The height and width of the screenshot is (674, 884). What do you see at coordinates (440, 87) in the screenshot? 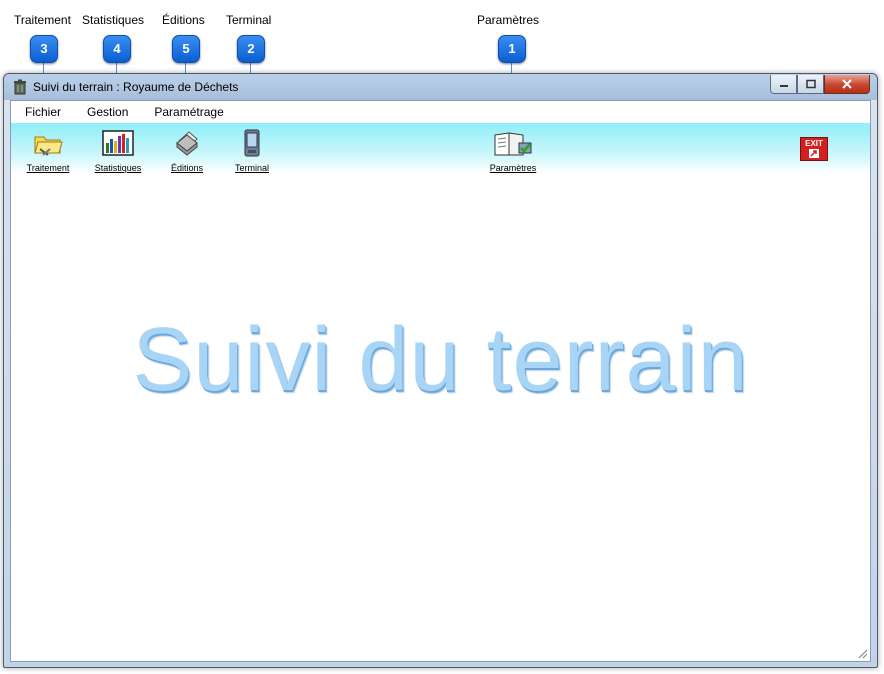
I see `title-bar: Suivi du terrain : Royaume de Déchets` at bounding box center [440, 87].